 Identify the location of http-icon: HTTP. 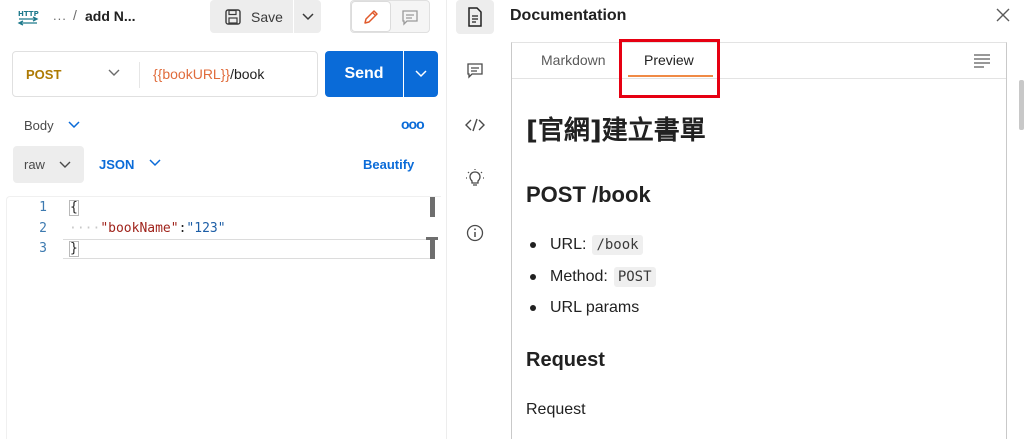
(28, 18).